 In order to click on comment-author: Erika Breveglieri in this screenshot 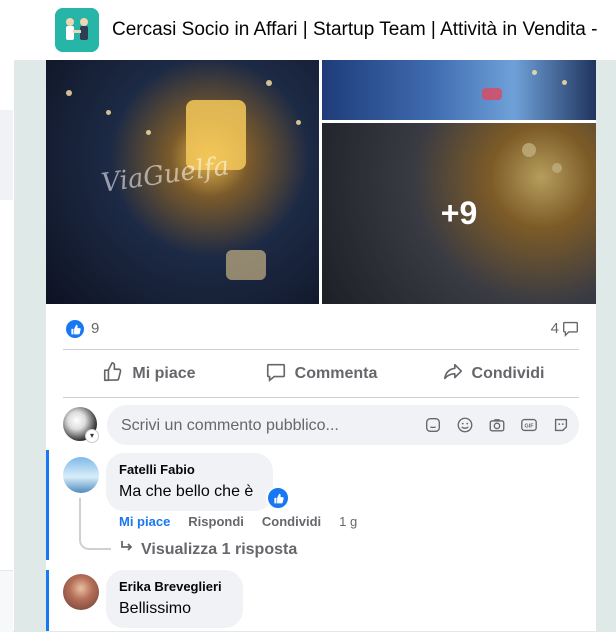, I will do `click(170, 586)`.